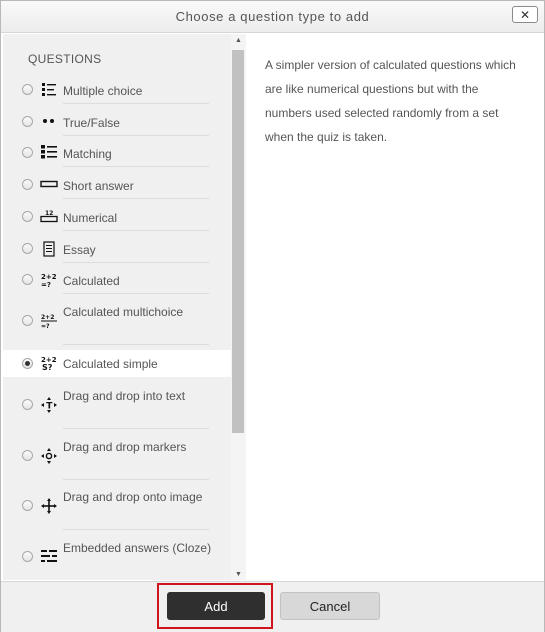  Describe the element at coordinates (238, 40) in the screenshot. I see `scroll-up-arrow-icon: ▲` at that location.